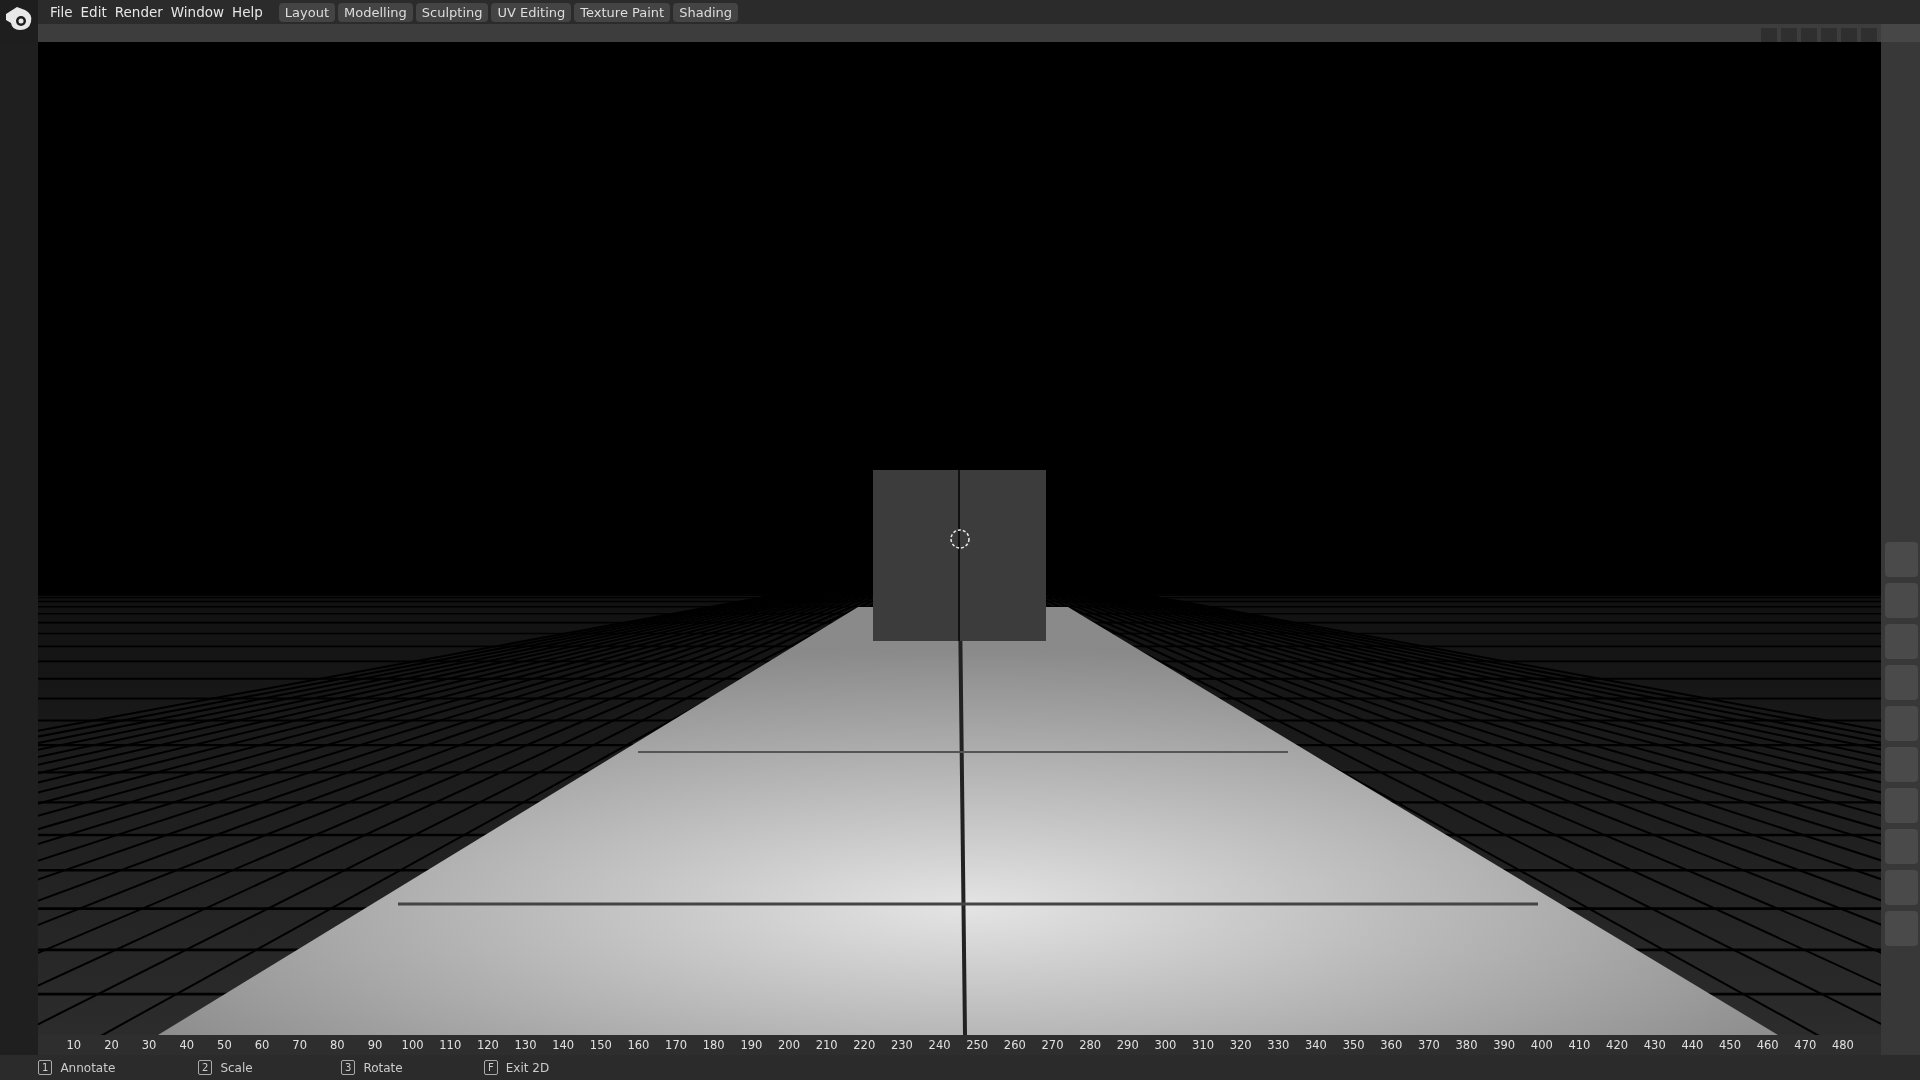  I want to click on frame-number: 170, so click(676, 1045).